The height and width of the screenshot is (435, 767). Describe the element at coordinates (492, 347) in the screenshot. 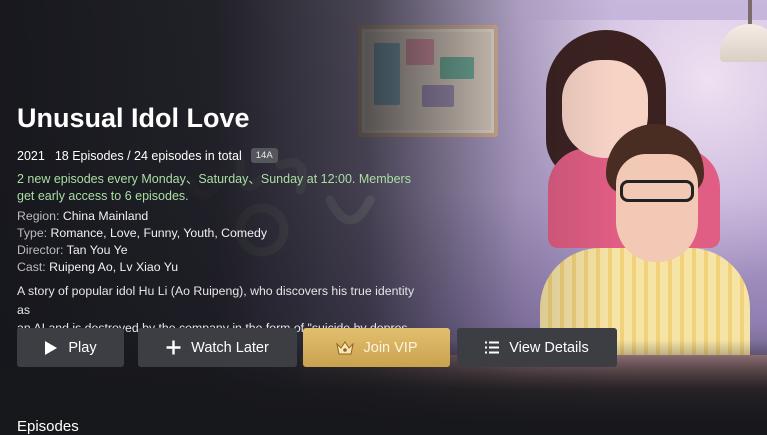

I see `list-icon` at that location.